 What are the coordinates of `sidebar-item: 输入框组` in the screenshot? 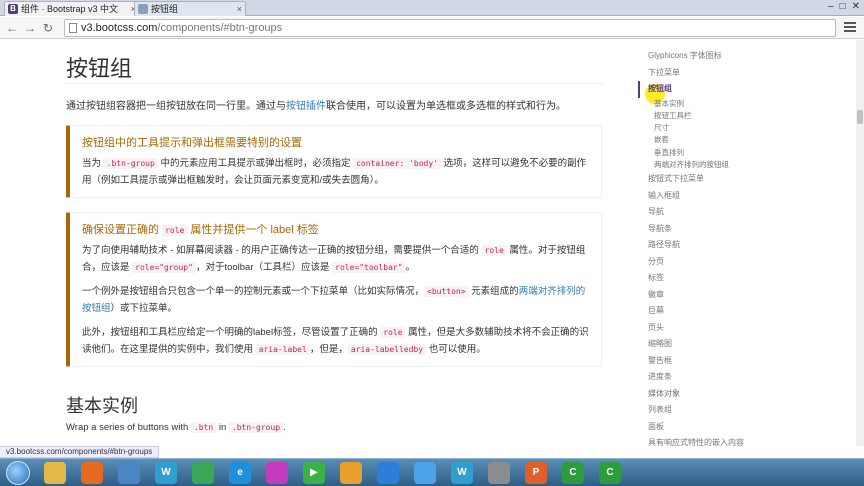 It's located at (748, 196).